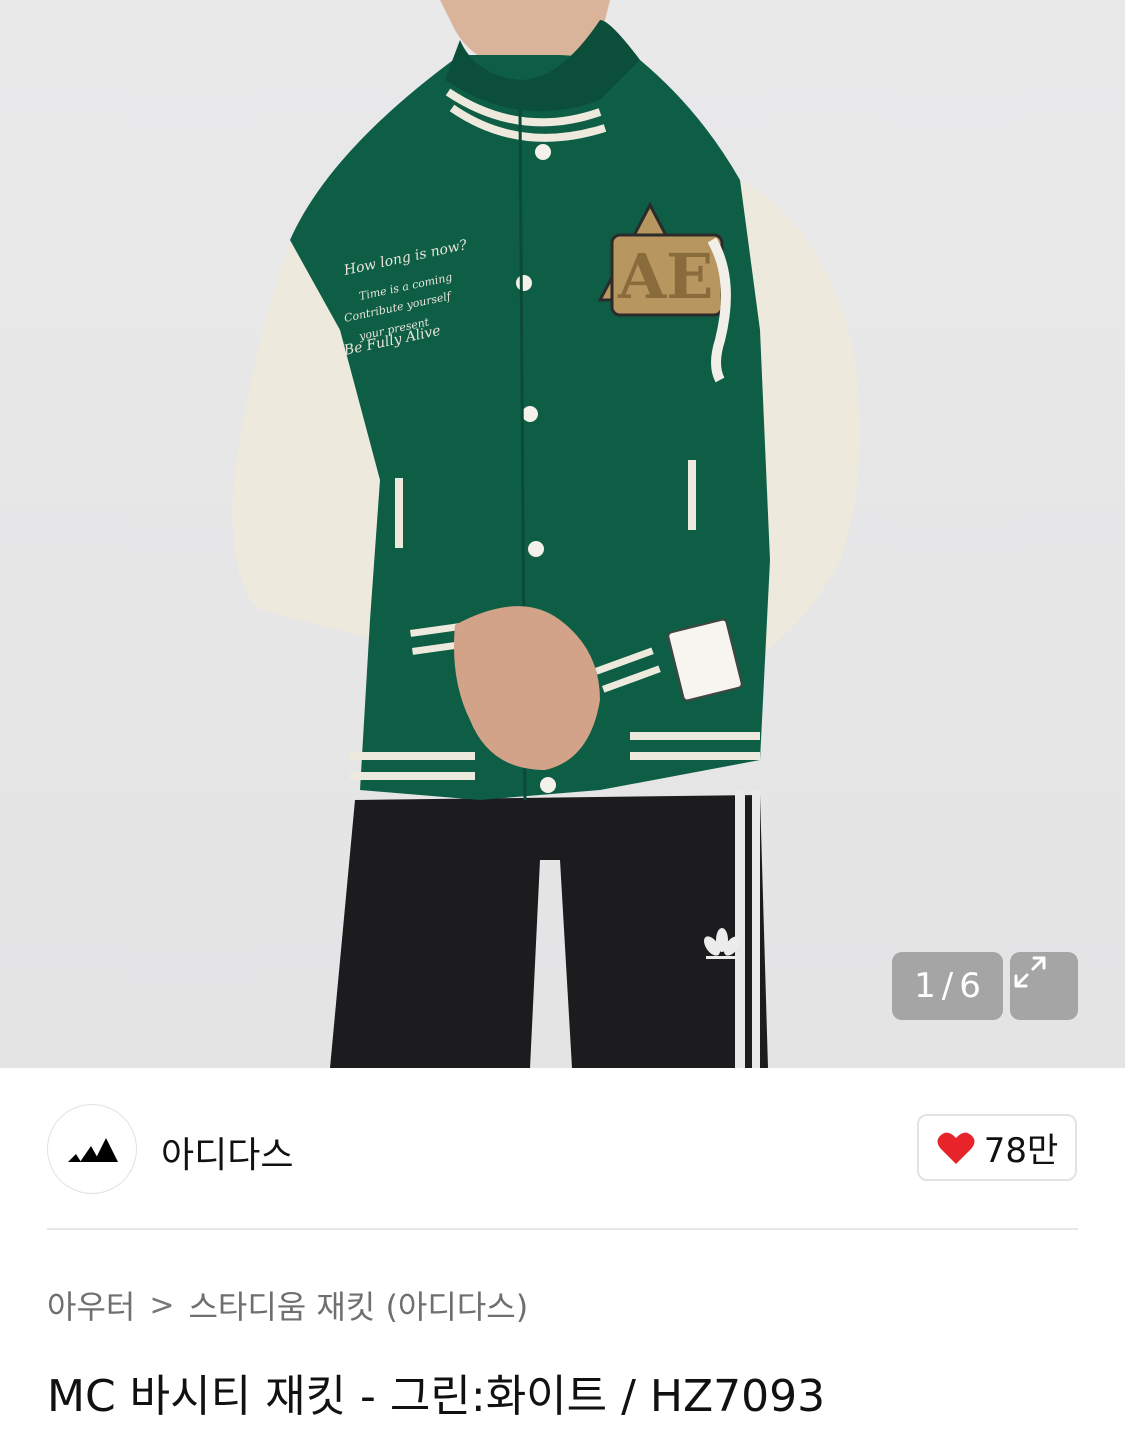  I want to click on heart-icon, so click(956, 1148).